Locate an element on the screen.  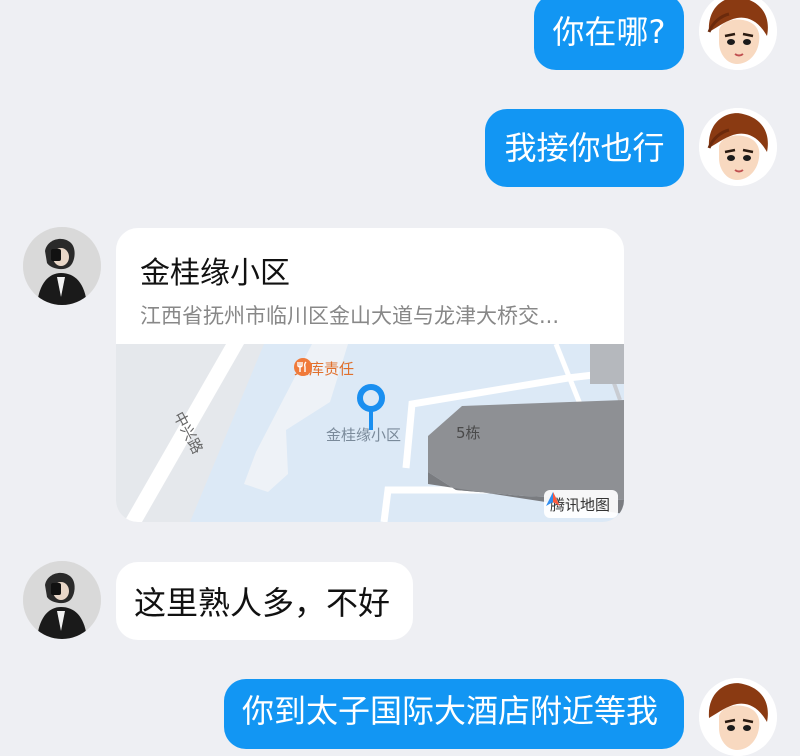
outgoing-message-bubble: 你在哪? is located at coordinates (609, 35).